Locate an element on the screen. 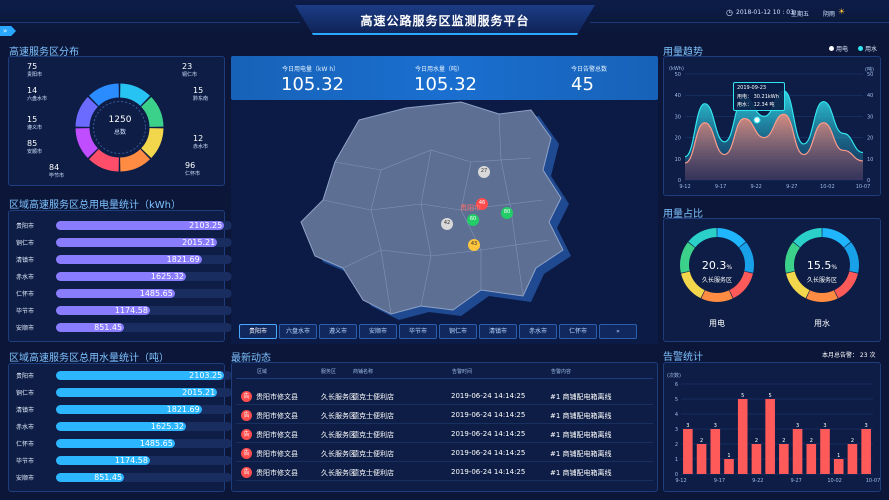 The width and height of the screenshot is (889, 500). news-cell-area: 贵阳市修文县 is located at coordinates (277, 397).